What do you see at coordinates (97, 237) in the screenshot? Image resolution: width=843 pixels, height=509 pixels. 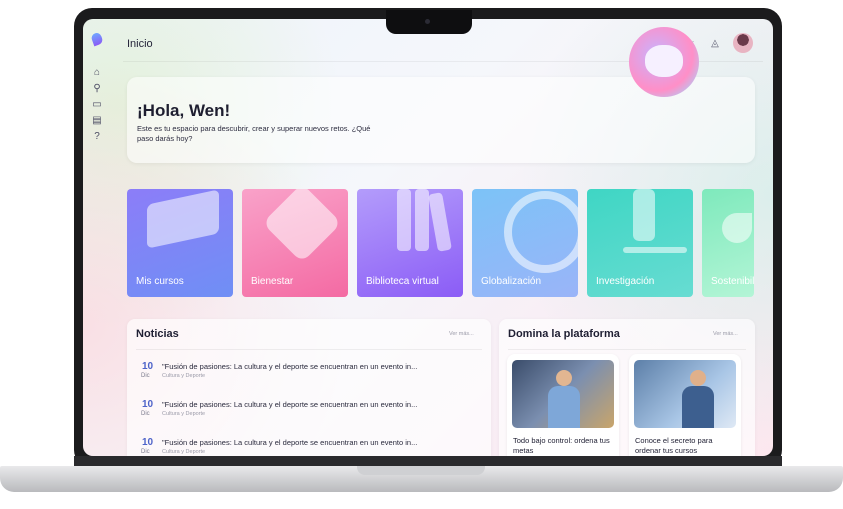 I see `sidebar: ⌂ ⚲ ▭ ▤ ?` at bounding box center [97, 237].